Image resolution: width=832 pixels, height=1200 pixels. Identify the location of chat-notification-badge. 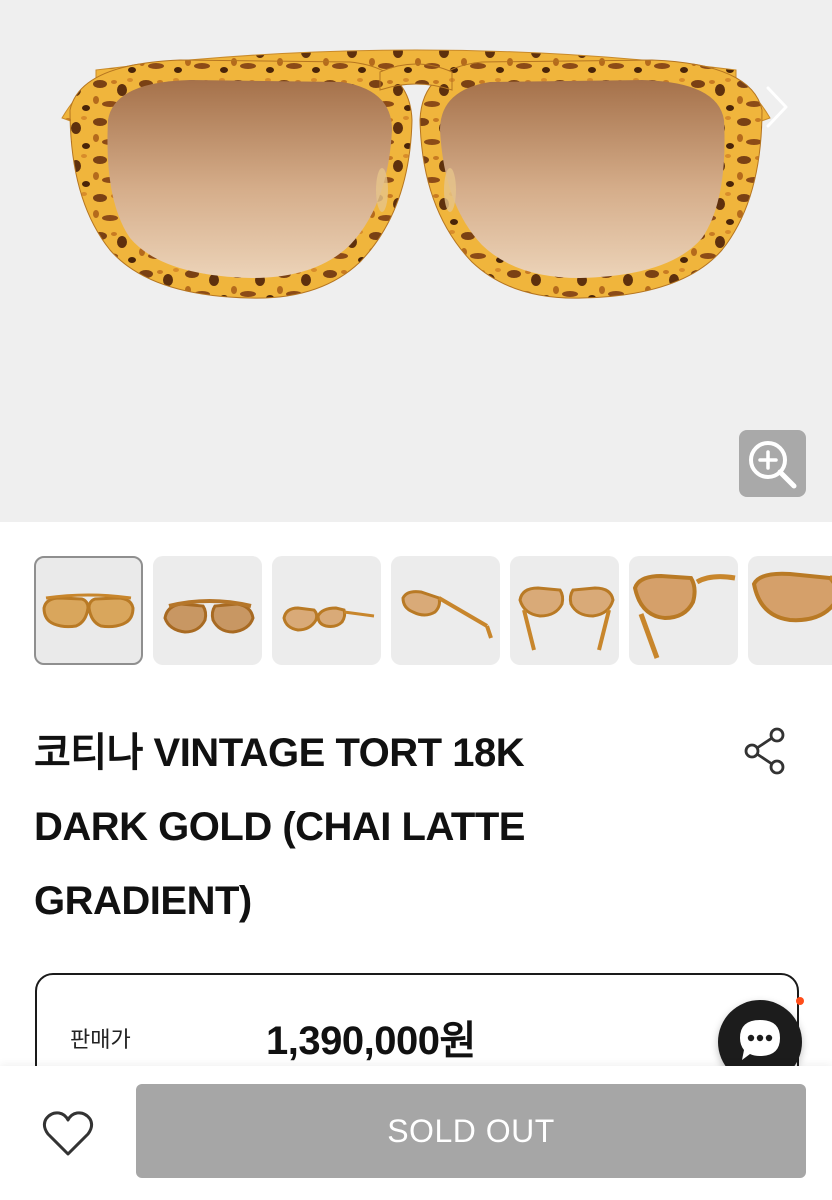
(800, 1001).